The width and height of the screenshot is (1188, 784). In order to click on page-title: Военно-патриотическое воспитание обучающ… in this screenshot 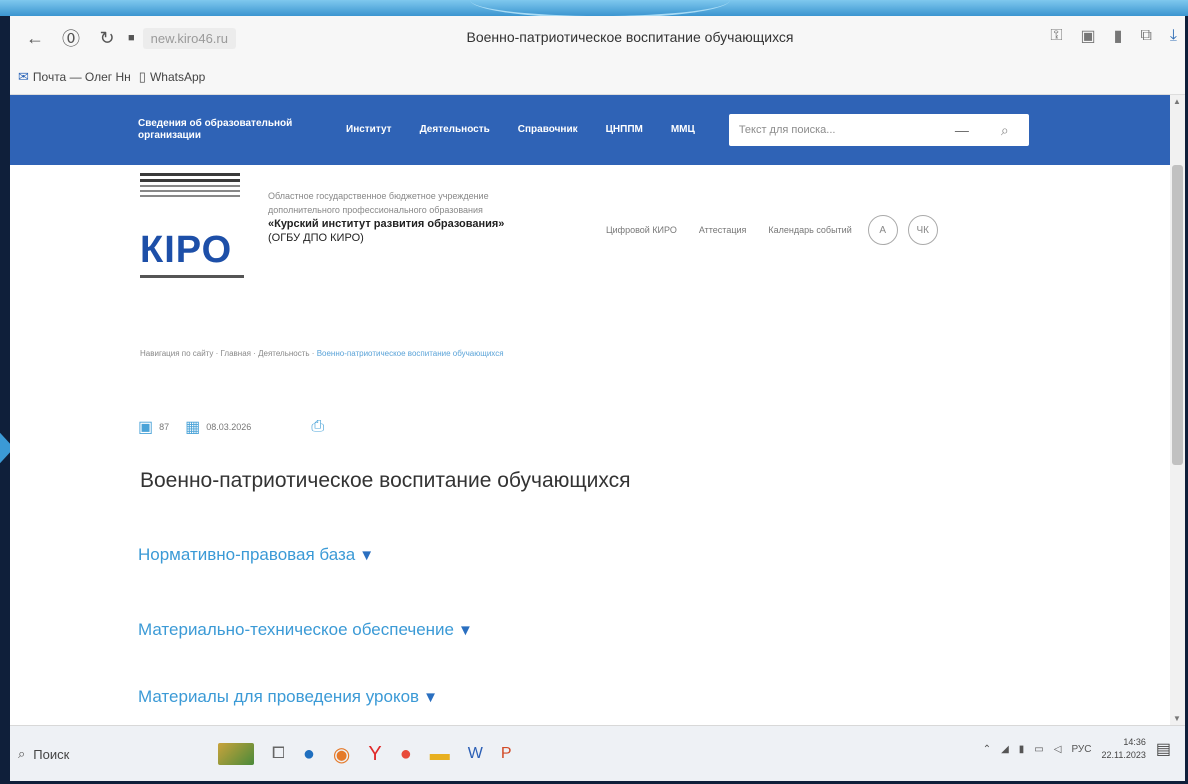, I will do `click(385, 480)`.